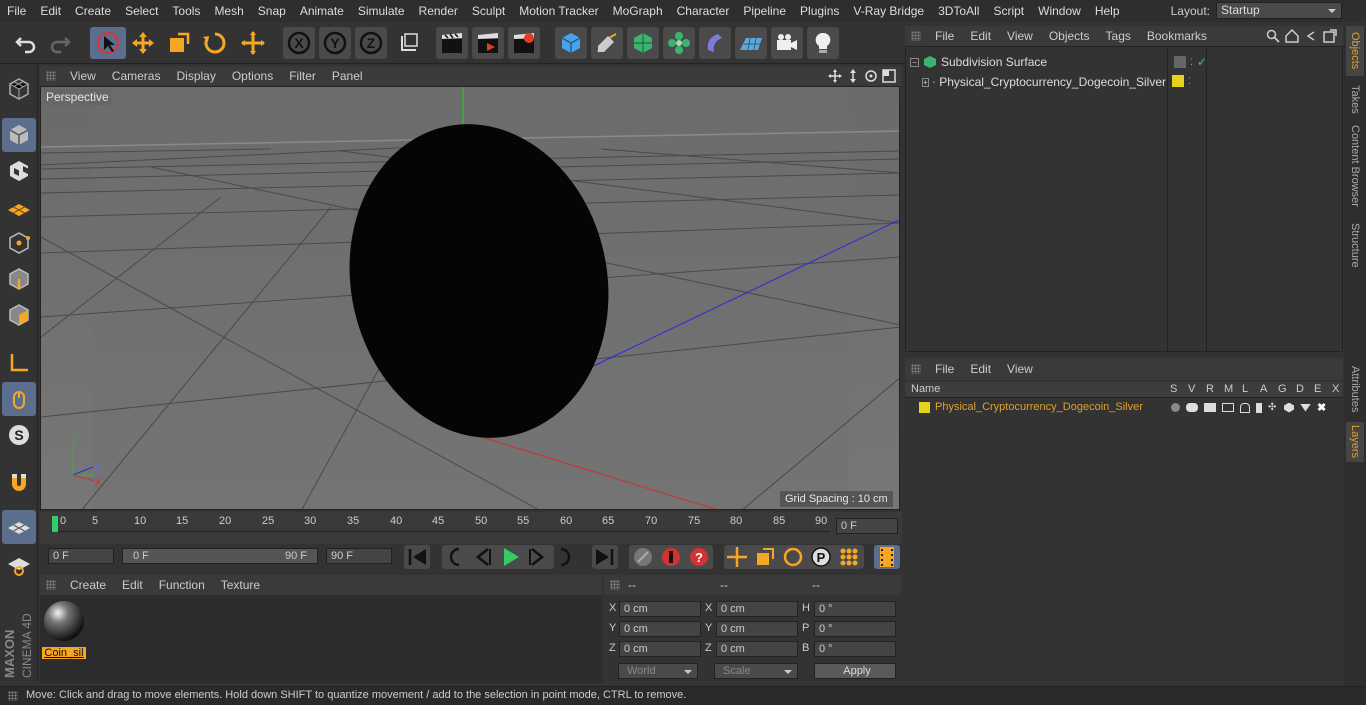  What do you see at coordinates (765, 557) in the screenshot?
I see `key-scale-button` at bounding box center [765, 557].